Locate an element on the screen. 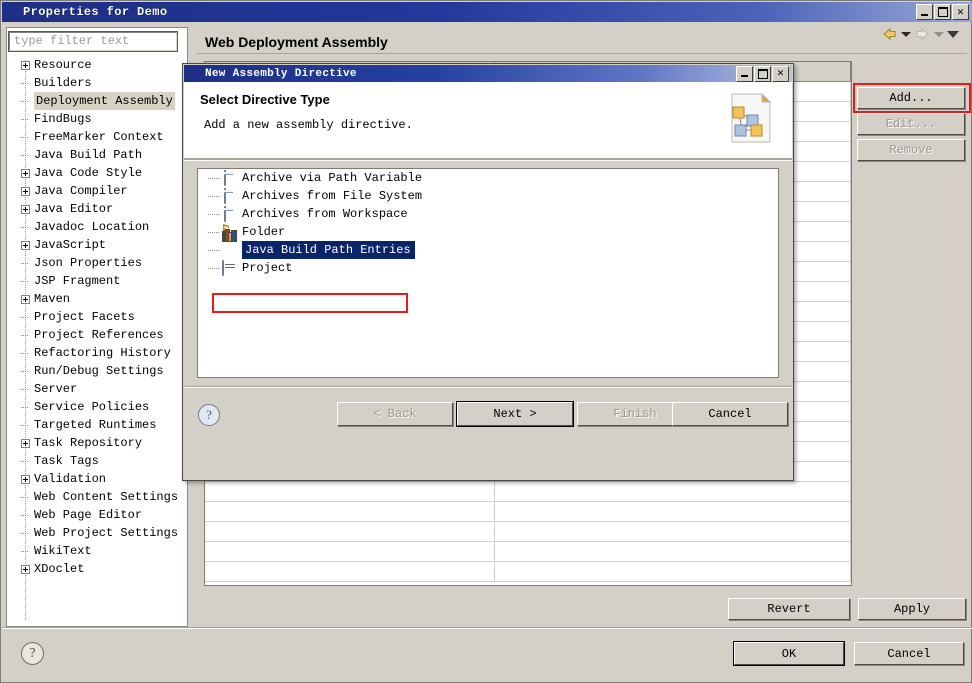  sidebar-item-web-project-settings: Web Project Settings is located at coordinates (96, 533).